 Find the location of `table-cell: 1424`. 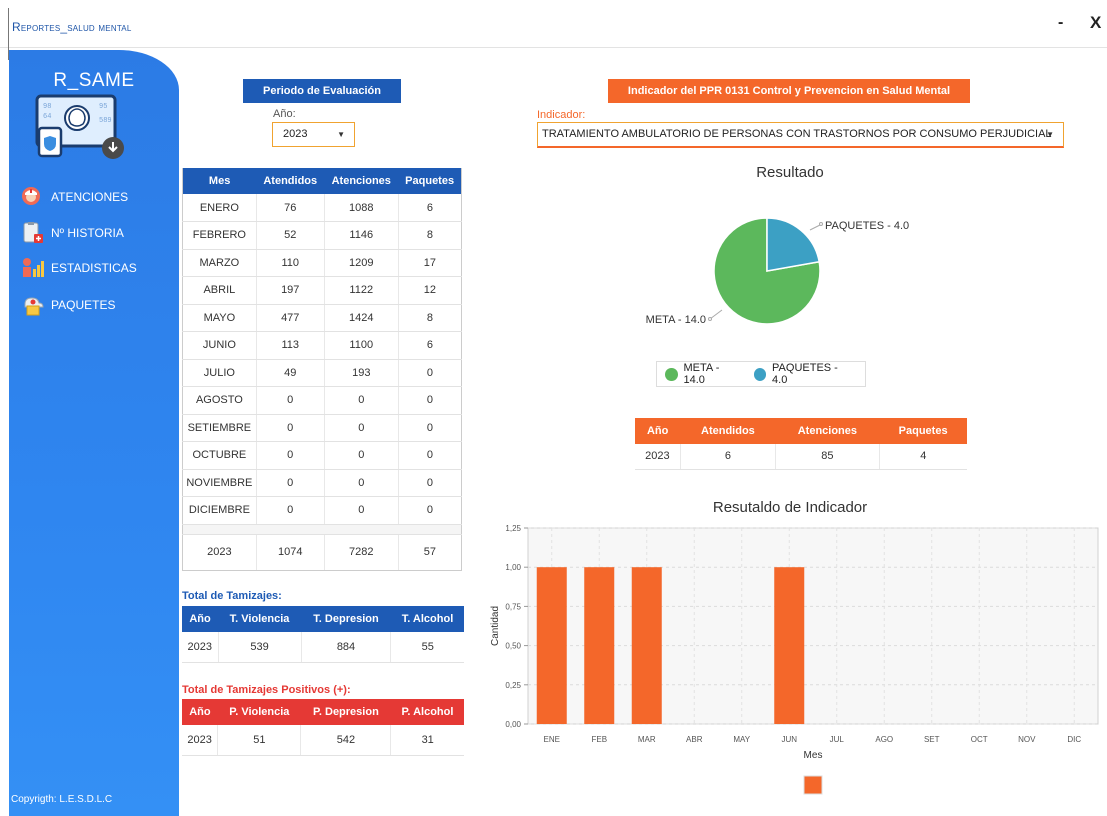

table-cell: 1424 is located at coordinates (361, 318).